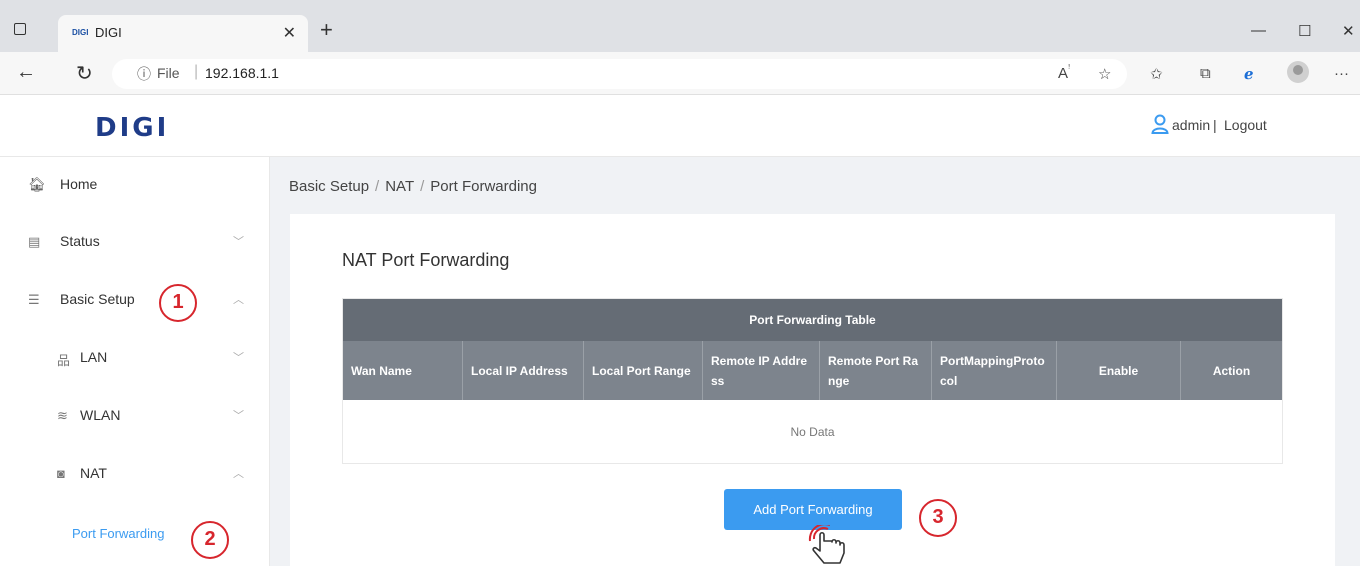 This screenshot has height=566, width=1360. What do you see at coordinates (1160, 124) in the screenshot?
I see `user-icon` at bounding box center [1160, 124].